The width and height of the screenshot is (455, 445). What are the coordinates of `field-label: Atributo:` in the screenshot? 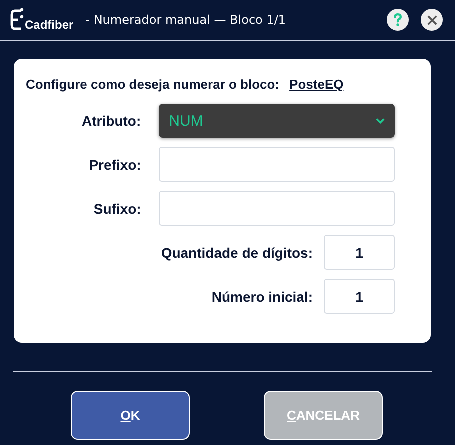 It's located at (111, 121).